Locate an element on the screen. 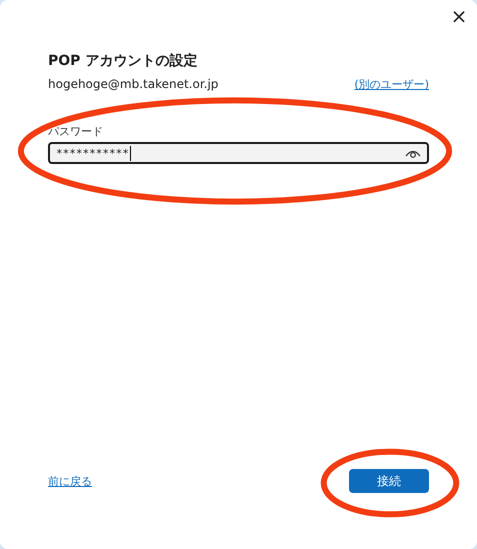  back-link: 前に戻る is located at coordinates (70, 481).